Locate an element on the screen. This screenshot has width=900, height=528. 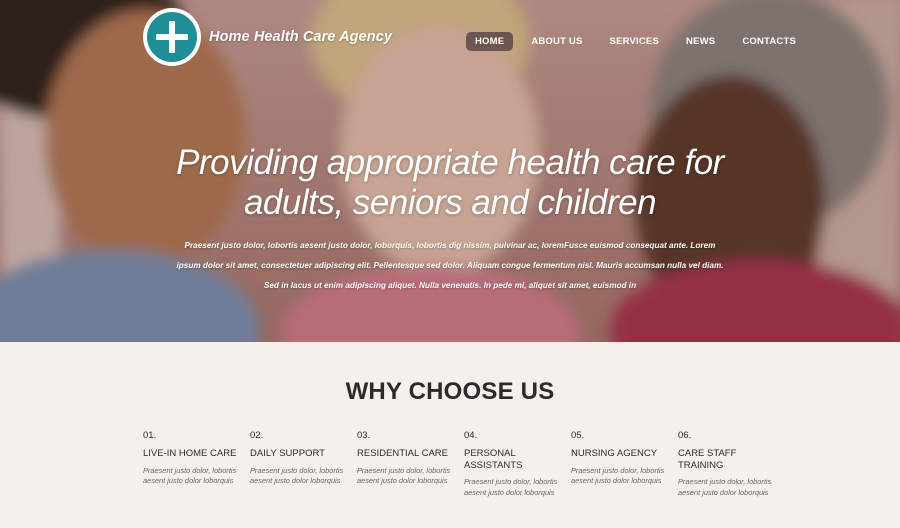
feature-number: 02. is located at coordinates (257, 435).